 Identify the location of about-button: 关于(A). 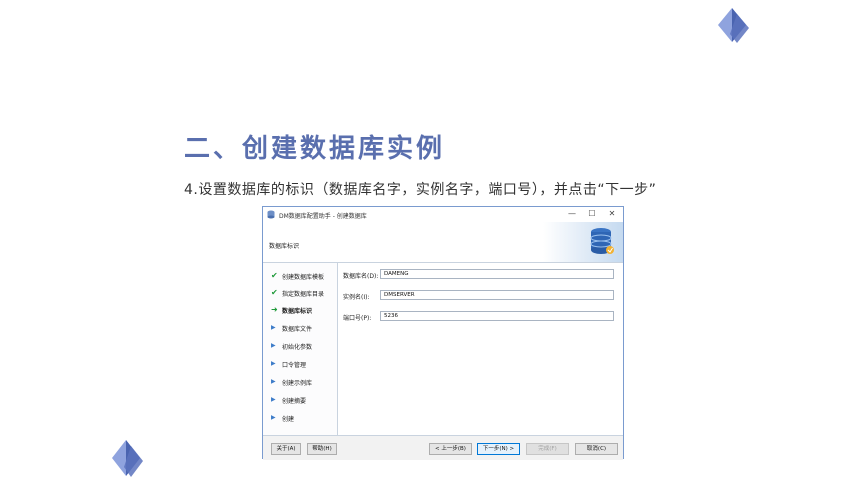
(286, 449).